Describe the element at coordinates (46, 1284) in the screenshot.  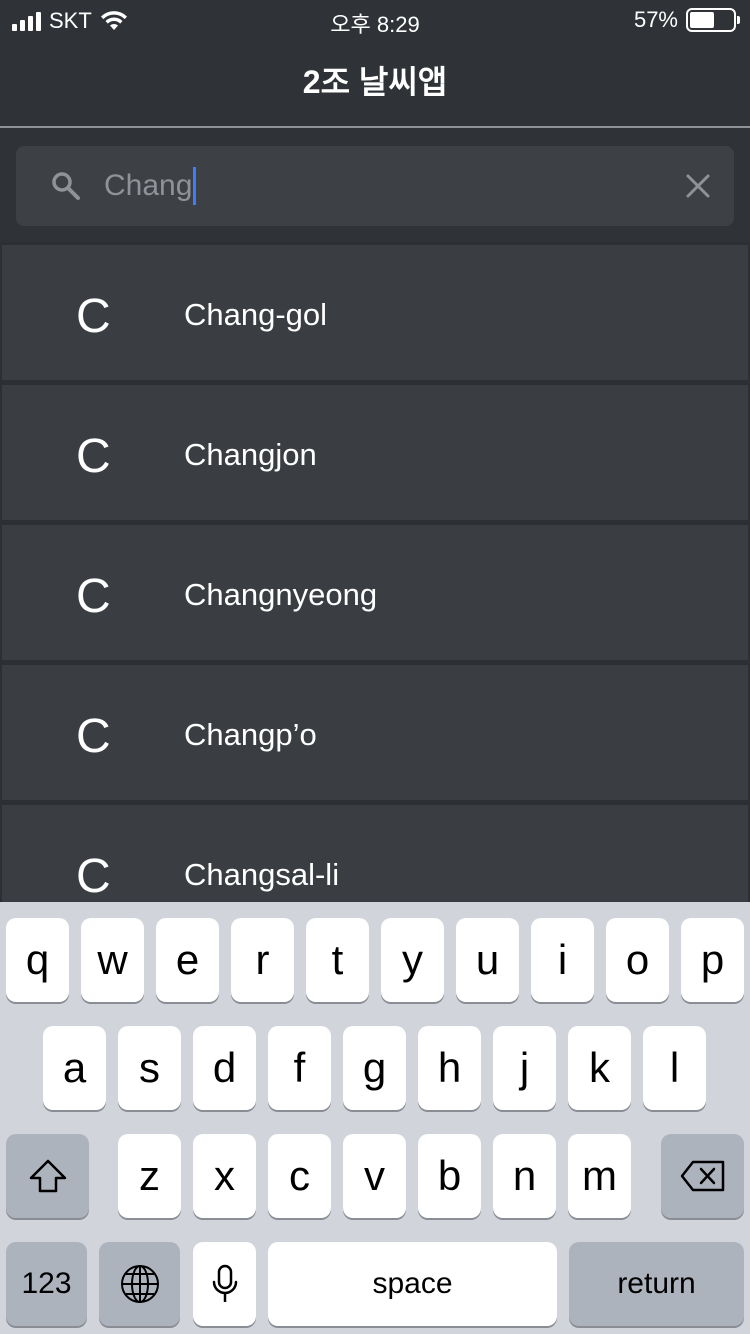
I see `numbers-key: 123` at that location.